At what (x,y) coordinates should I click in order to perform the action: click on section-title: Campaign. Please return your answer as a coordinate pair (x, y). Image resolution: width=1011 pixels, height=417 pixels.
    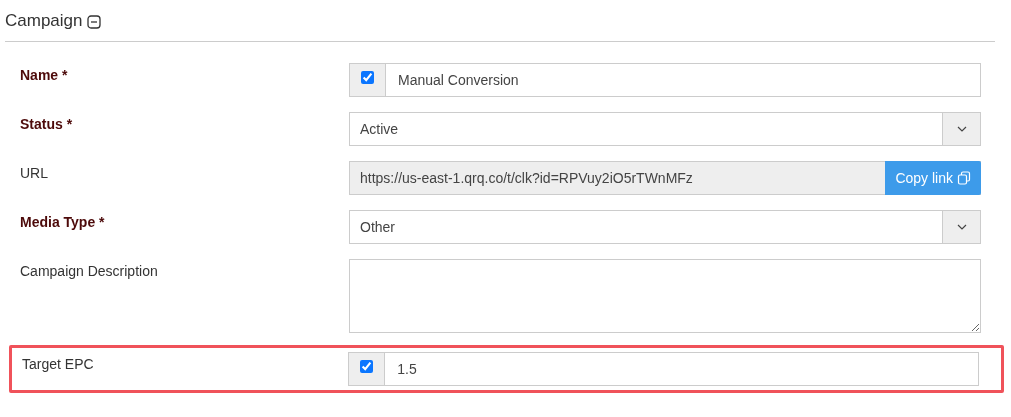
    Looking at the image, I should click on (44, 21).